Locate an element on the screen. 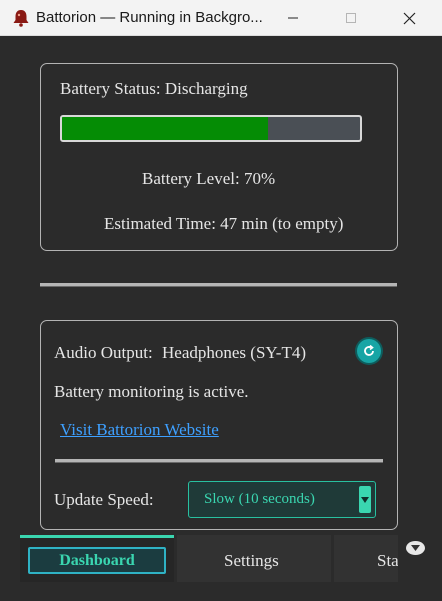 The width and height of the screenshot is (442, 601). close-button is located at coordinates (409, 18).